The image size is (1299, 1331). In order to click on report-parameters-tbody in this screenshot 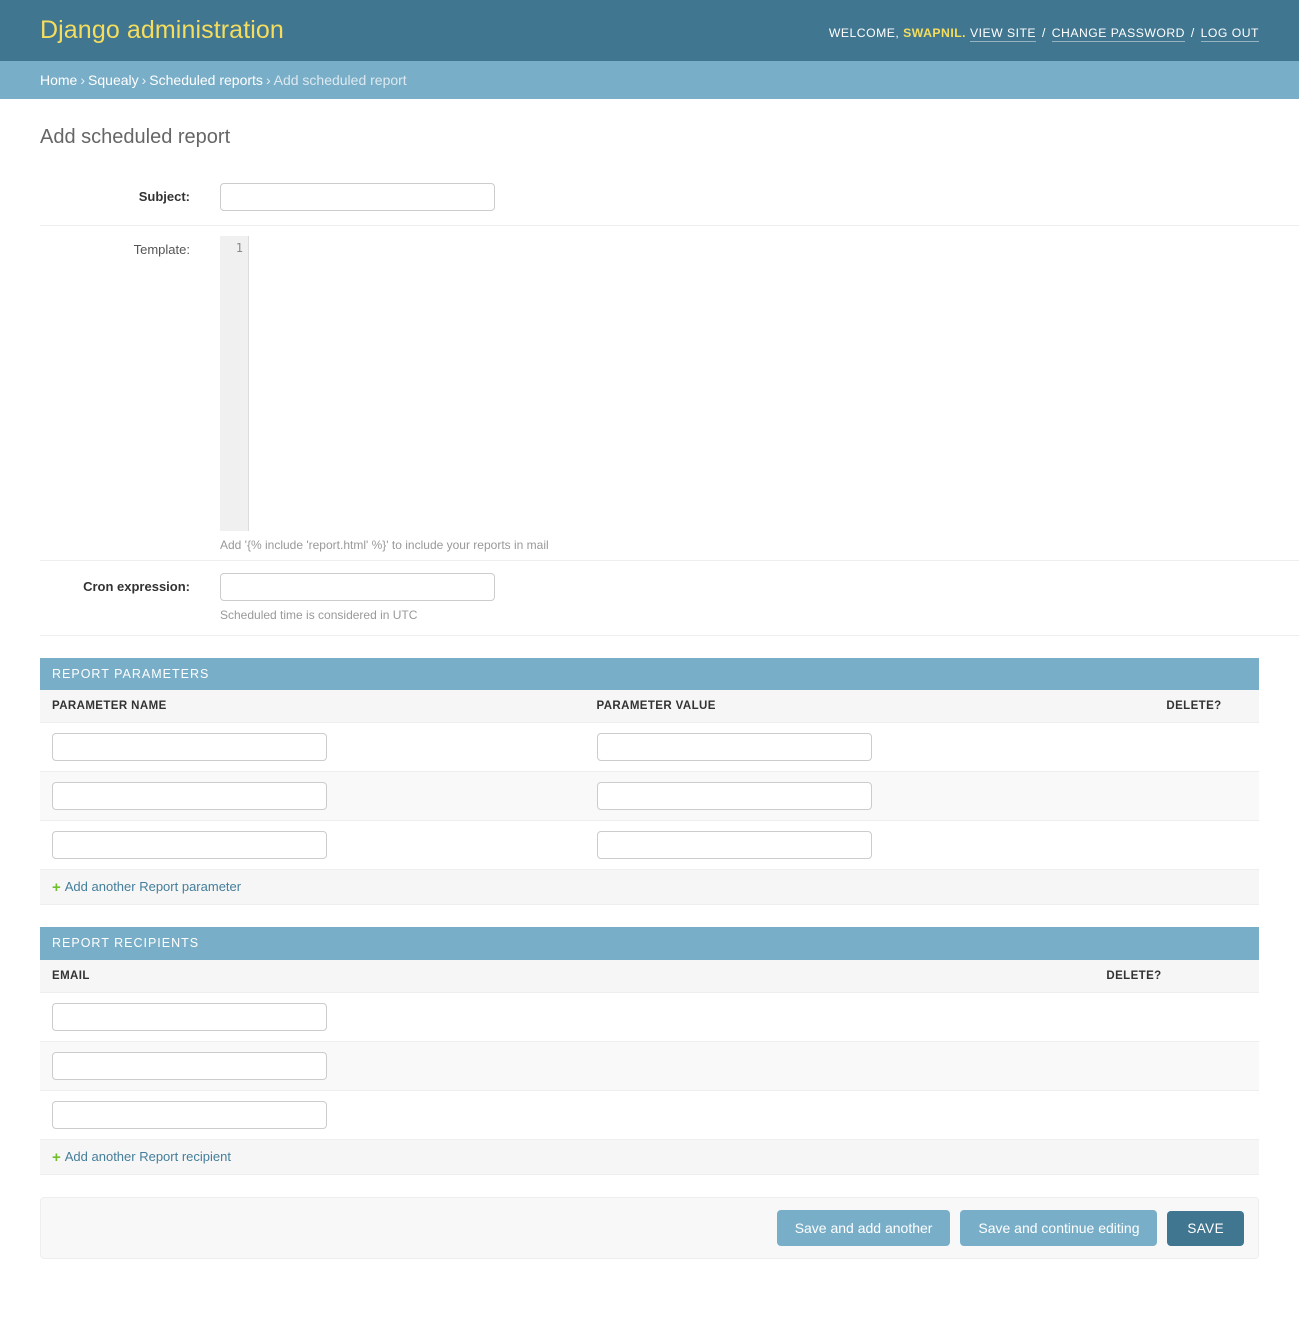, I will do `click(649, 796)`.